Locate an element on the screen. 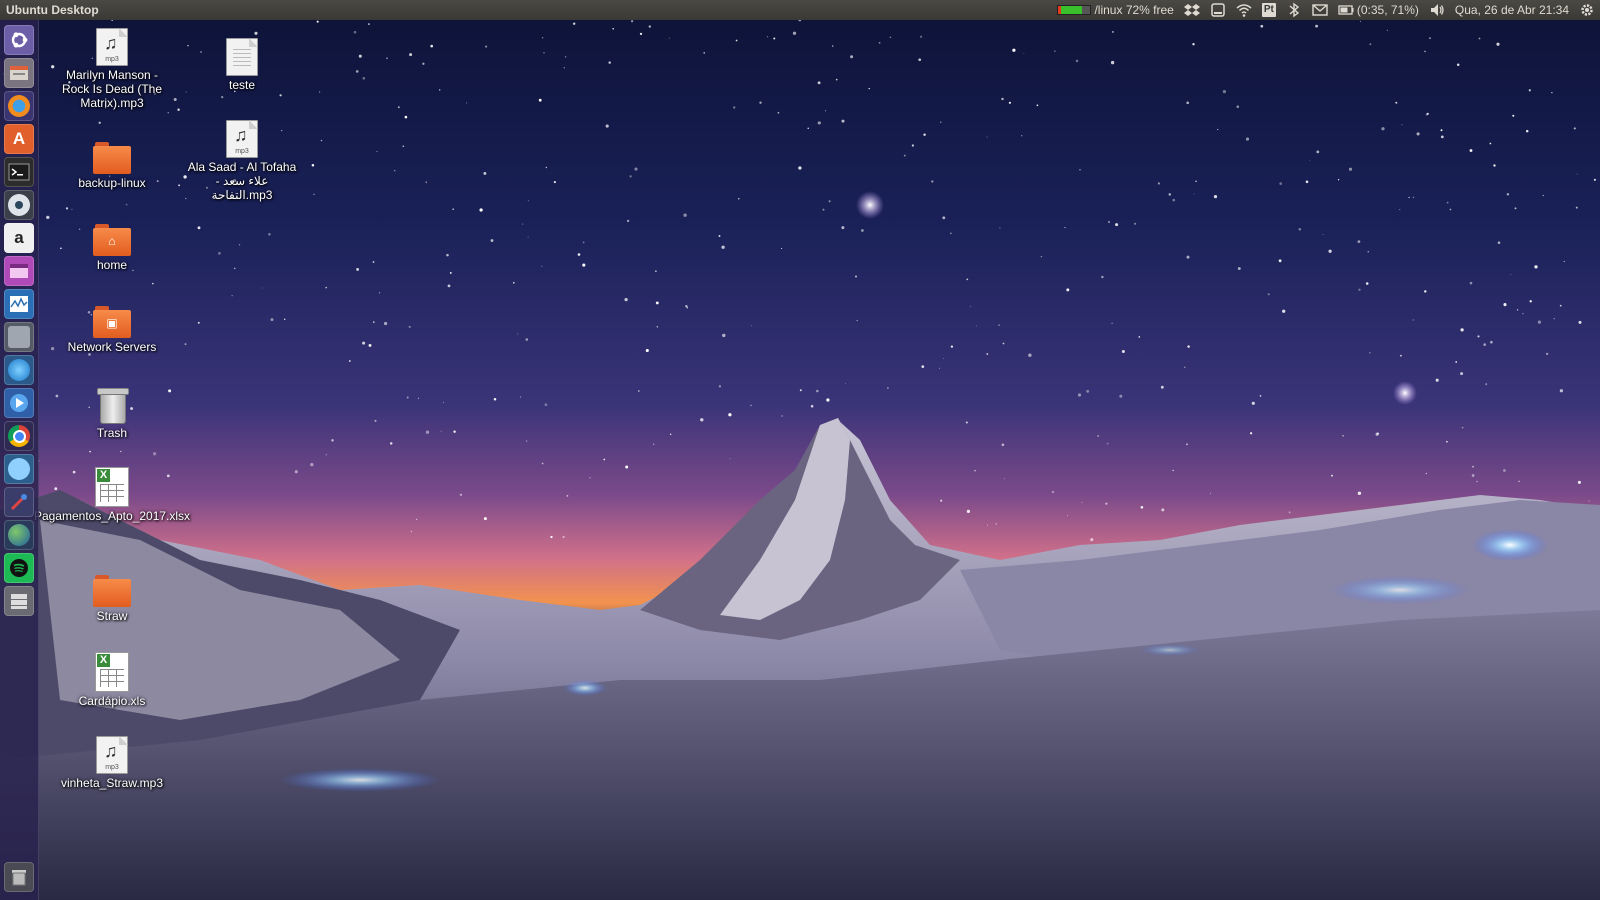 This screenshot has width=1600, height=900. launcher-amazon: a is located at coordinates (19, 238).